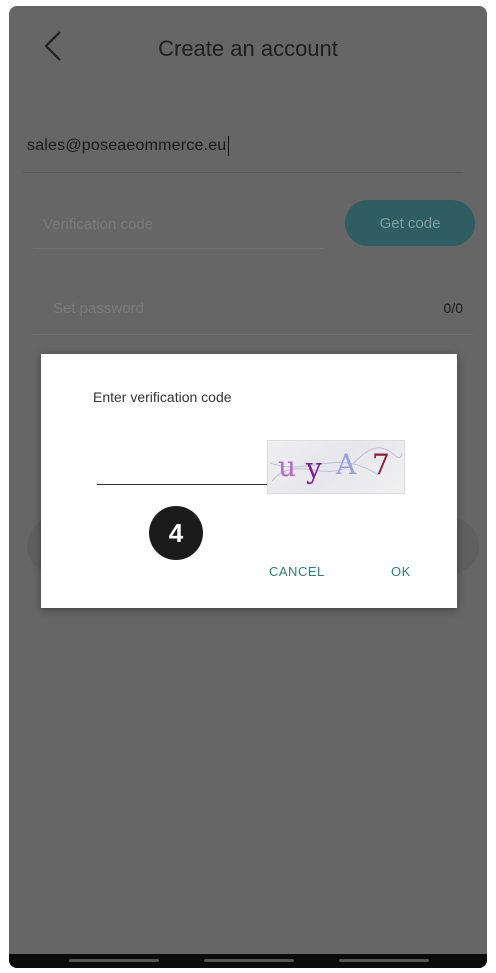  Describe the element at coordinates (182, 469) in the screenshot. I see `captcha-code-input` at that location.